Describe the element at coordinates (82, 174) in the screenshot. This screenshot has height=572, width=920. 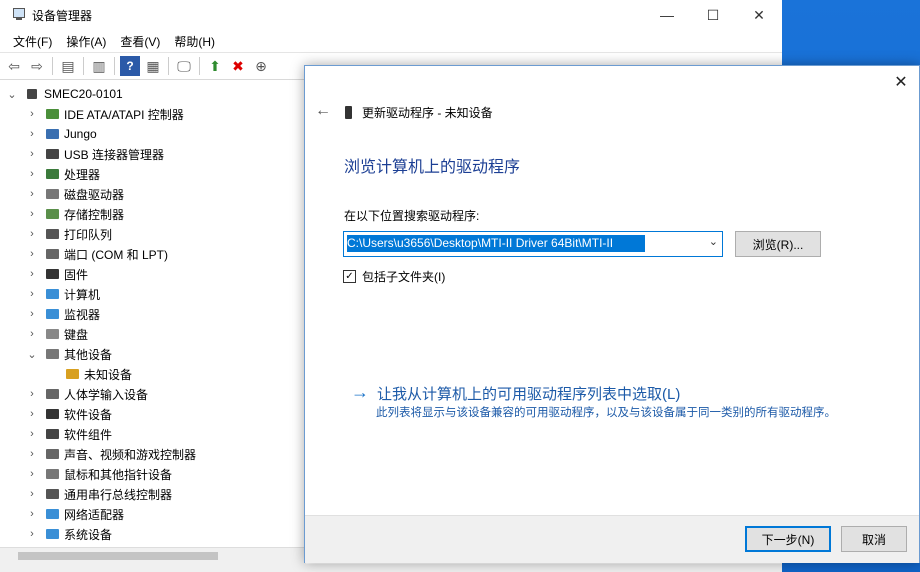
I see `tree-item-label: 处理器` at that location.